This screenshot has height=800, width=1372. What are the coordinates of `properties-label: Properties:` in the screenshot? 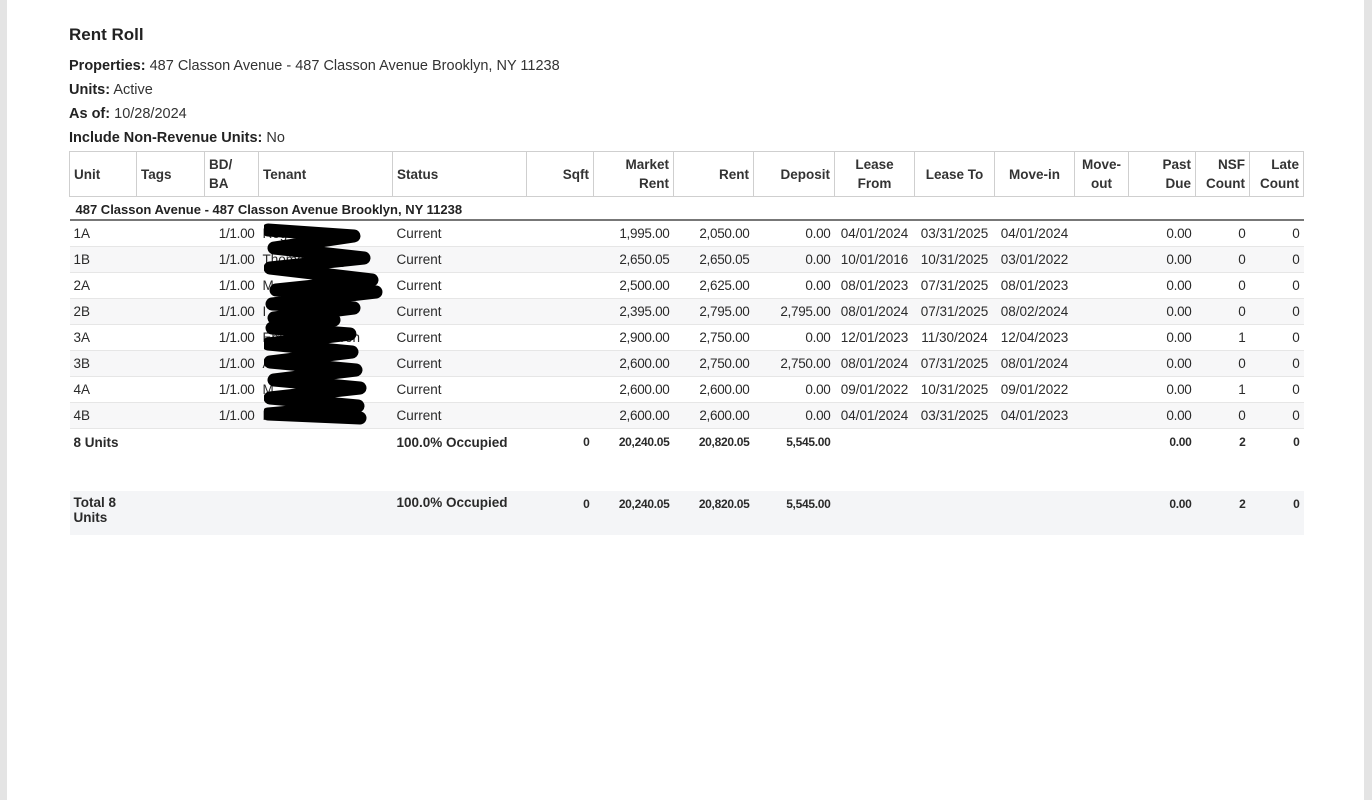 It's located at (107, 66).